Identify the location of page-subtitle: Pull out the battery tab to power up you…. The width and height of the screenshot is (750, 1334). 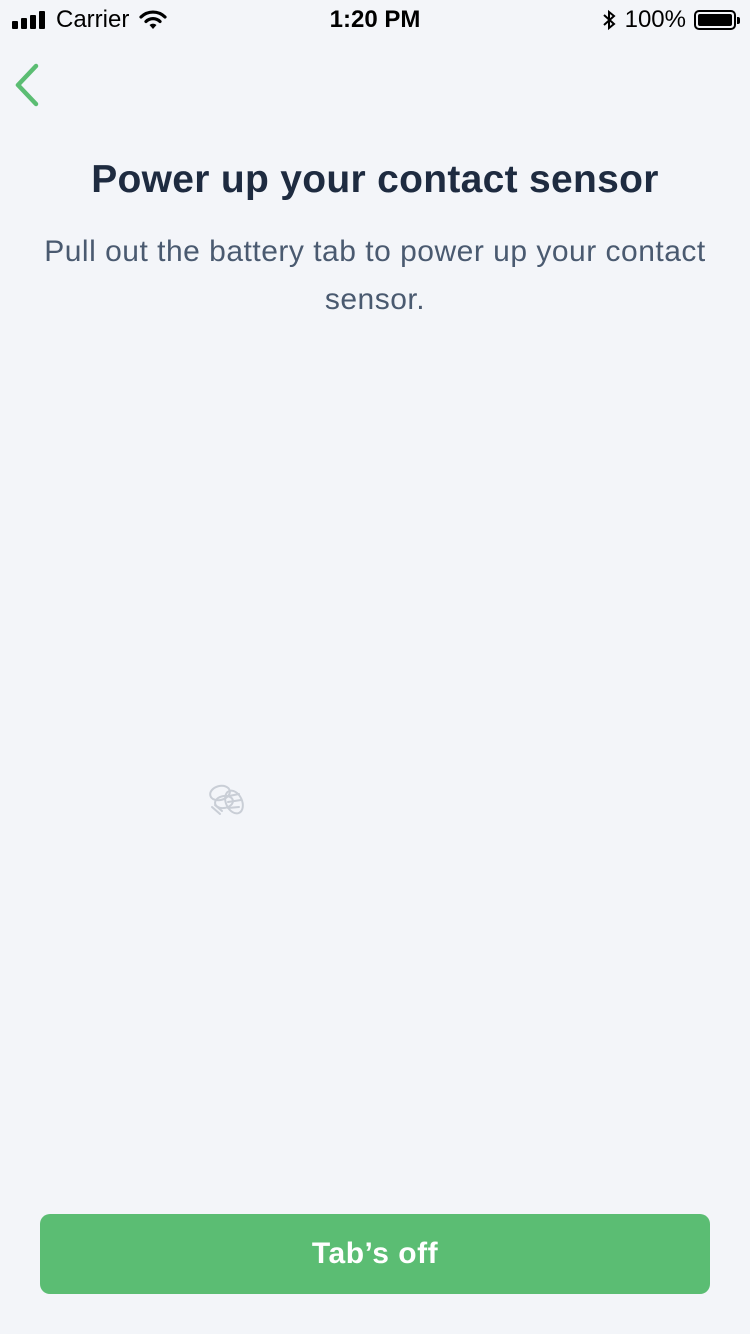
(375, 275).